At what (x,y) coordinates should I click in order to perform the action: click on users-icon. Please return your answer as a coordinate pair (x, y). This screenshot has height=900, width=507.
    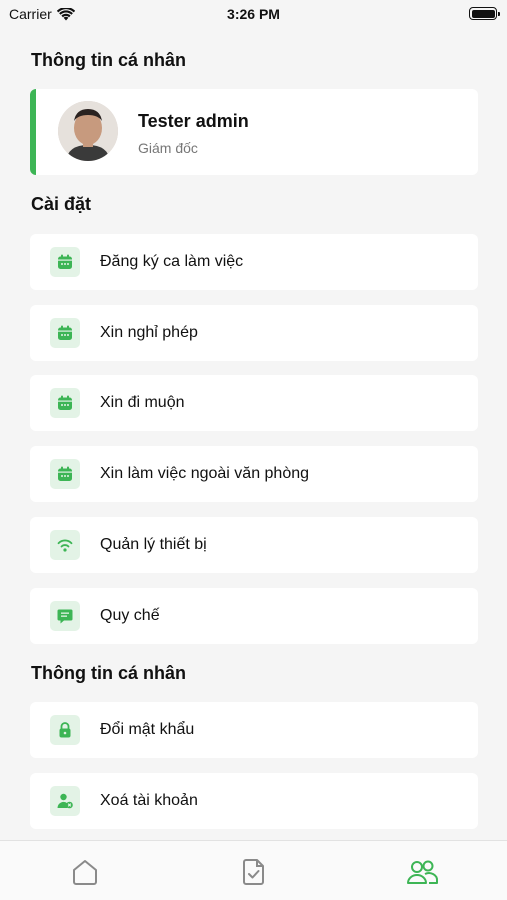
    Looking at the image, I should click on (422, 872).